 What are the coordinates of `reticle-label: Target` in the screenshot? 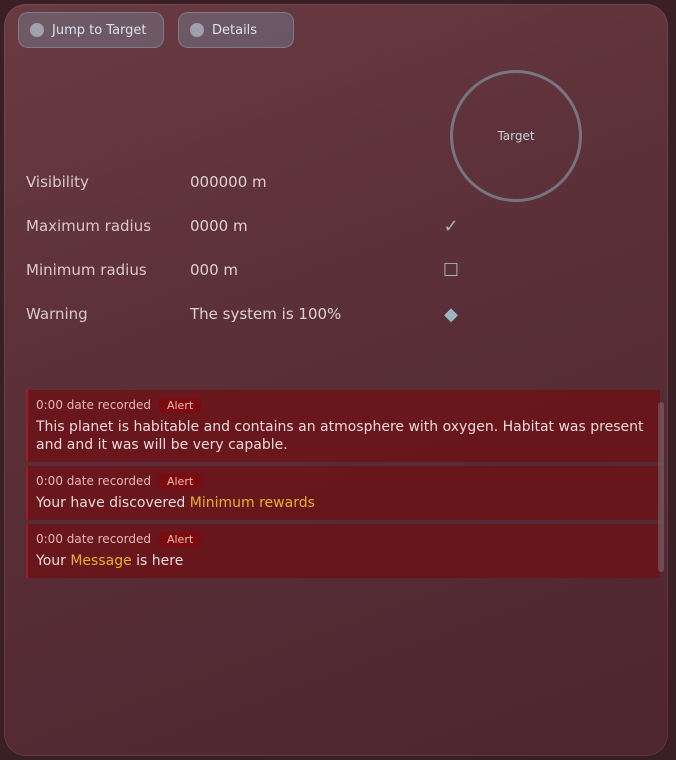 It's located at (516, 136).